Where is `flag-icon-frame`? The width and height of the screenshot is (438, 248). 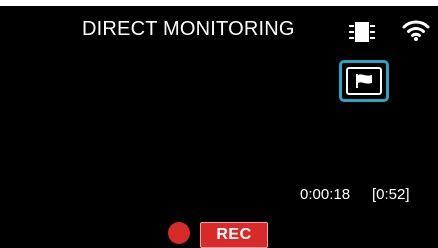
flag-icon-frame is located at coordinates (364, 81).